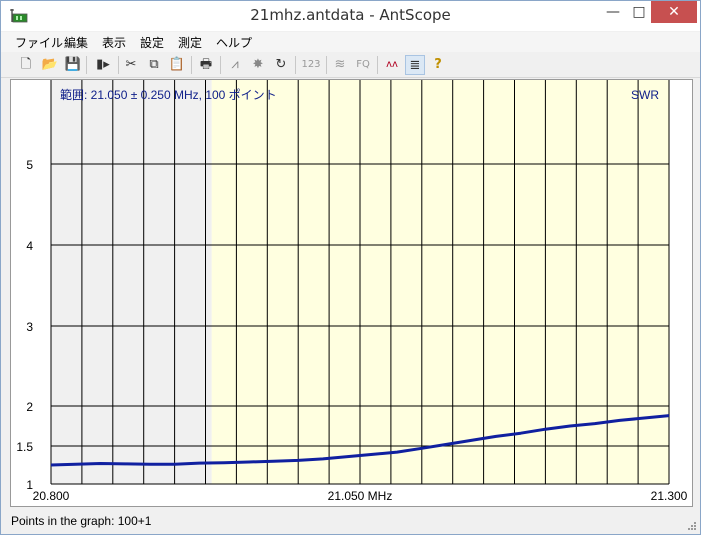 This screenshot has width=701, height=535. I want to click on toolbar: 🗋 📂 💾 ▮▸ ✂ ⧉ 📋 🖶 ⩘ ✸ ↻ 123 ≋ FQ ʌʌ ≣ ?, so click(350, 65).